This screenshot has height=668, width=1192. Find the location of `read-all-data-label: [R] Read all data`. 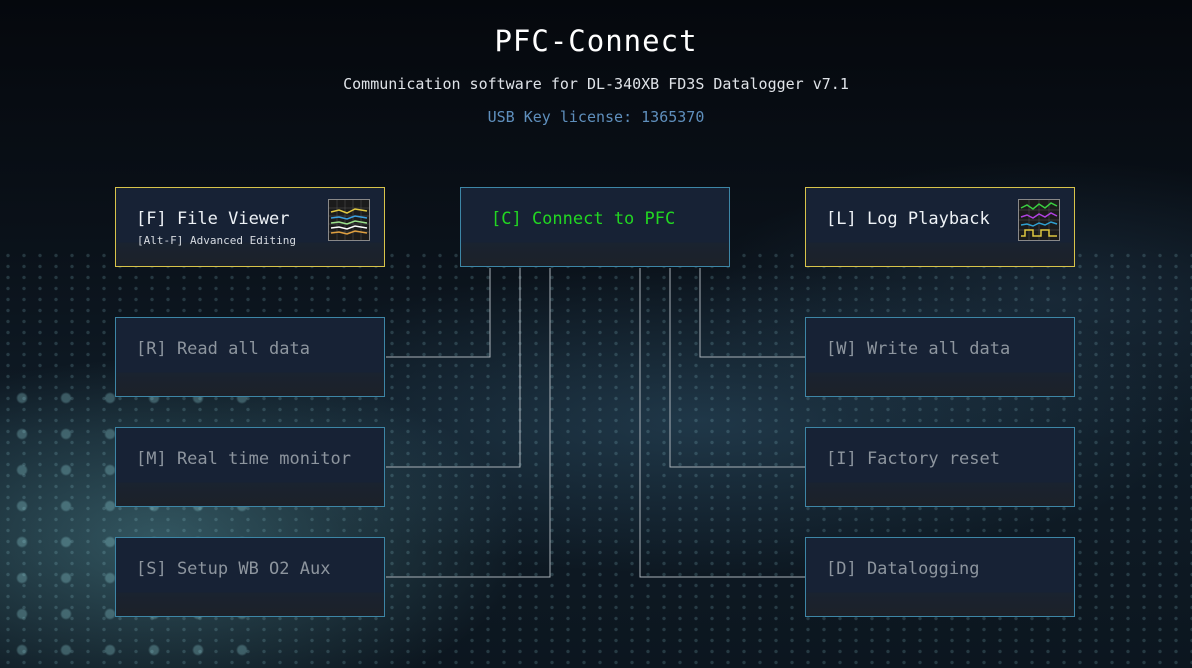

read-all-data-label: [R] Read all data is located at coordinates (223, 349).